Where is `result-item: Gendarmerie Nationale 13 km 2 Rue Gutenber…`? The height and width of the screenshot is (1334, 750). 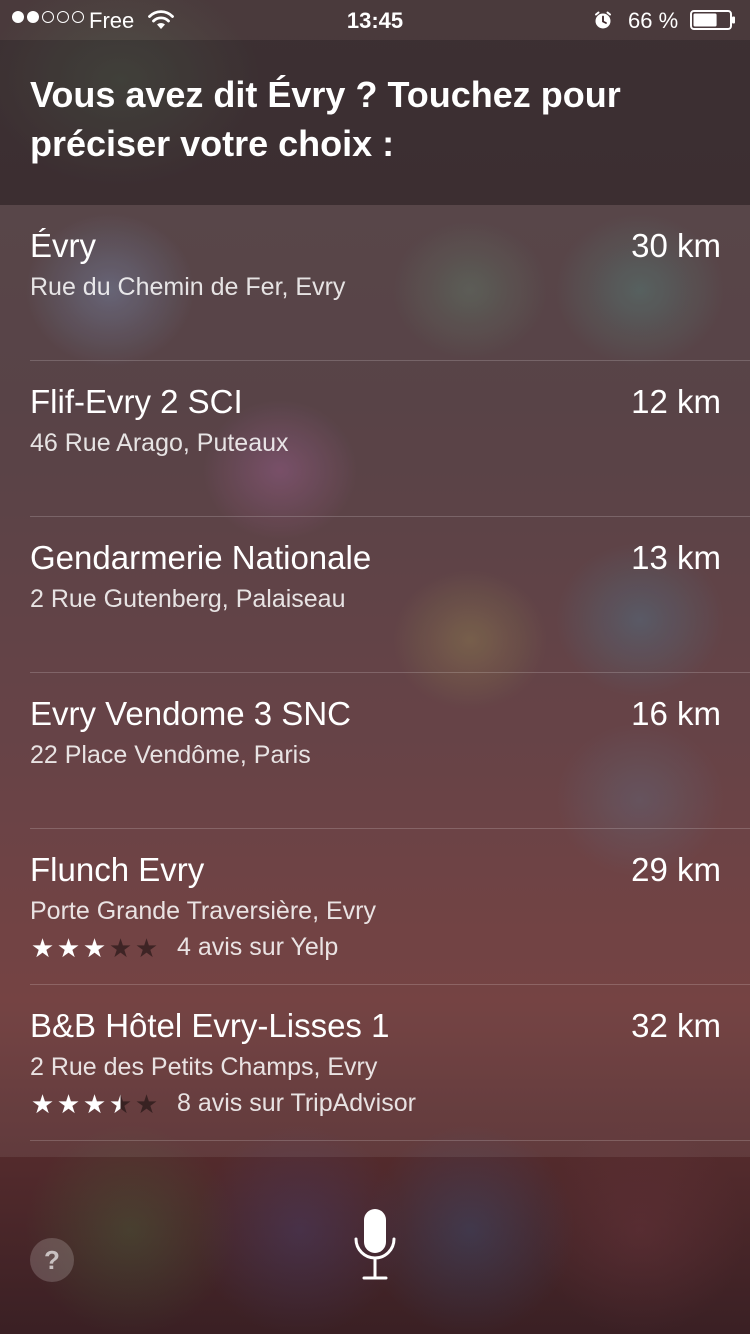
result-item: Gendarmerie Nationale 13 km 2 Rue Gutenber… is located at coordinates (375, 595).